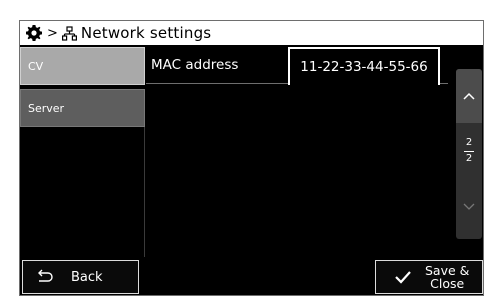 The height and width of the screenshot is (302, 490). I want to click on sidebar-item-label: CV, so click(36, 66).